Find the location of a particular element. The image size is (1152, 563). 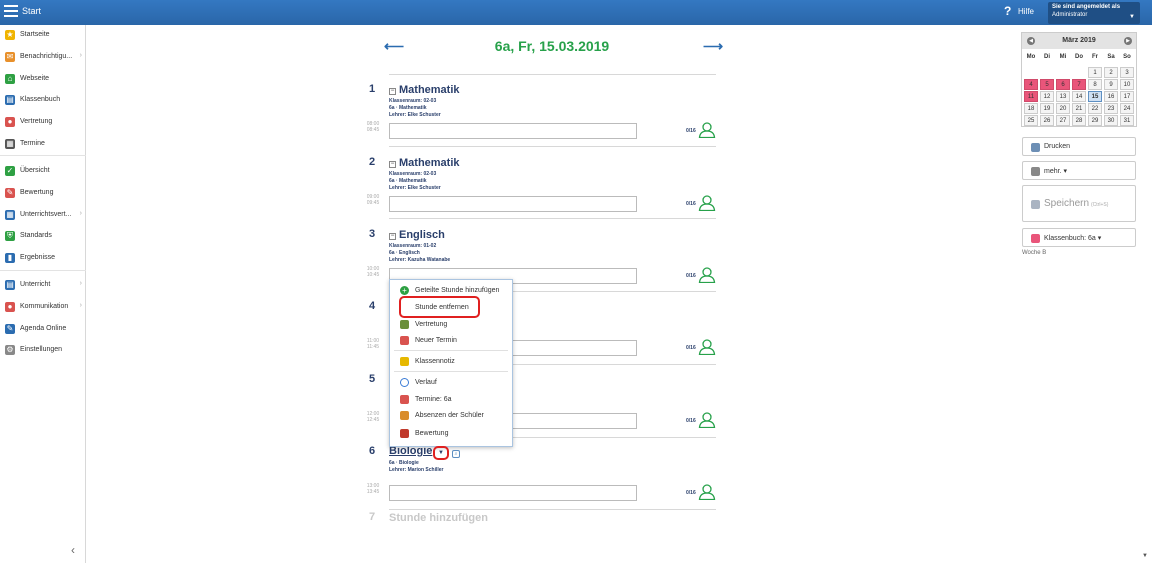

calendar-day: 17 is located at coordinates (1127, 96).